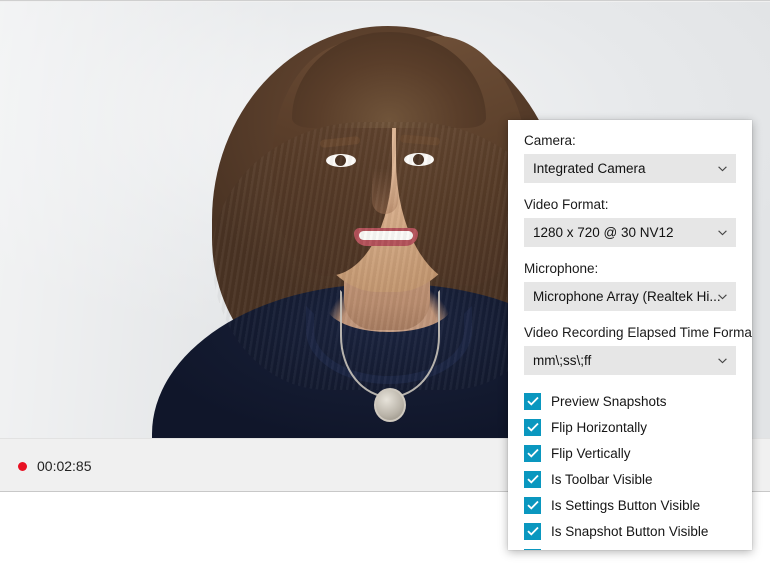 The width and height of the screenshot is (770, 570). What do you see at coordinates (603, 232) in the screenshot?
I see `video-format-dropdown-value: 1280 x 720 @ 30 NV12` at bounding box center [603, 232].